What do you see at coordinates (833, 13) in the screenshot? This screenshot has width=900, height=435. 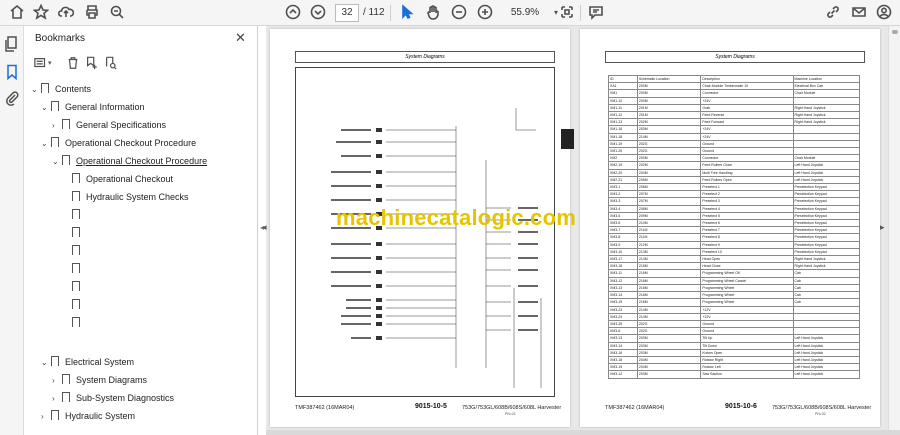 I see `link-icon` at bounding box center [833, 13].